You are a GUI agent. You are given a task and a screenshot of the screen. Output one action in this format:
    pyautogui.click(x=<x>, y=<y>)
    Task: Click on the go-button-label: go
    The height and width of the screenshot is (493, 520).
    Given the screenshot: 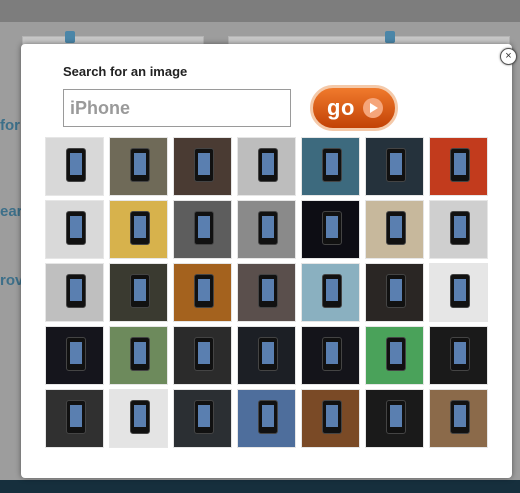 What is the action you would take?
    pyautogui.click(x=341, y=107)
    